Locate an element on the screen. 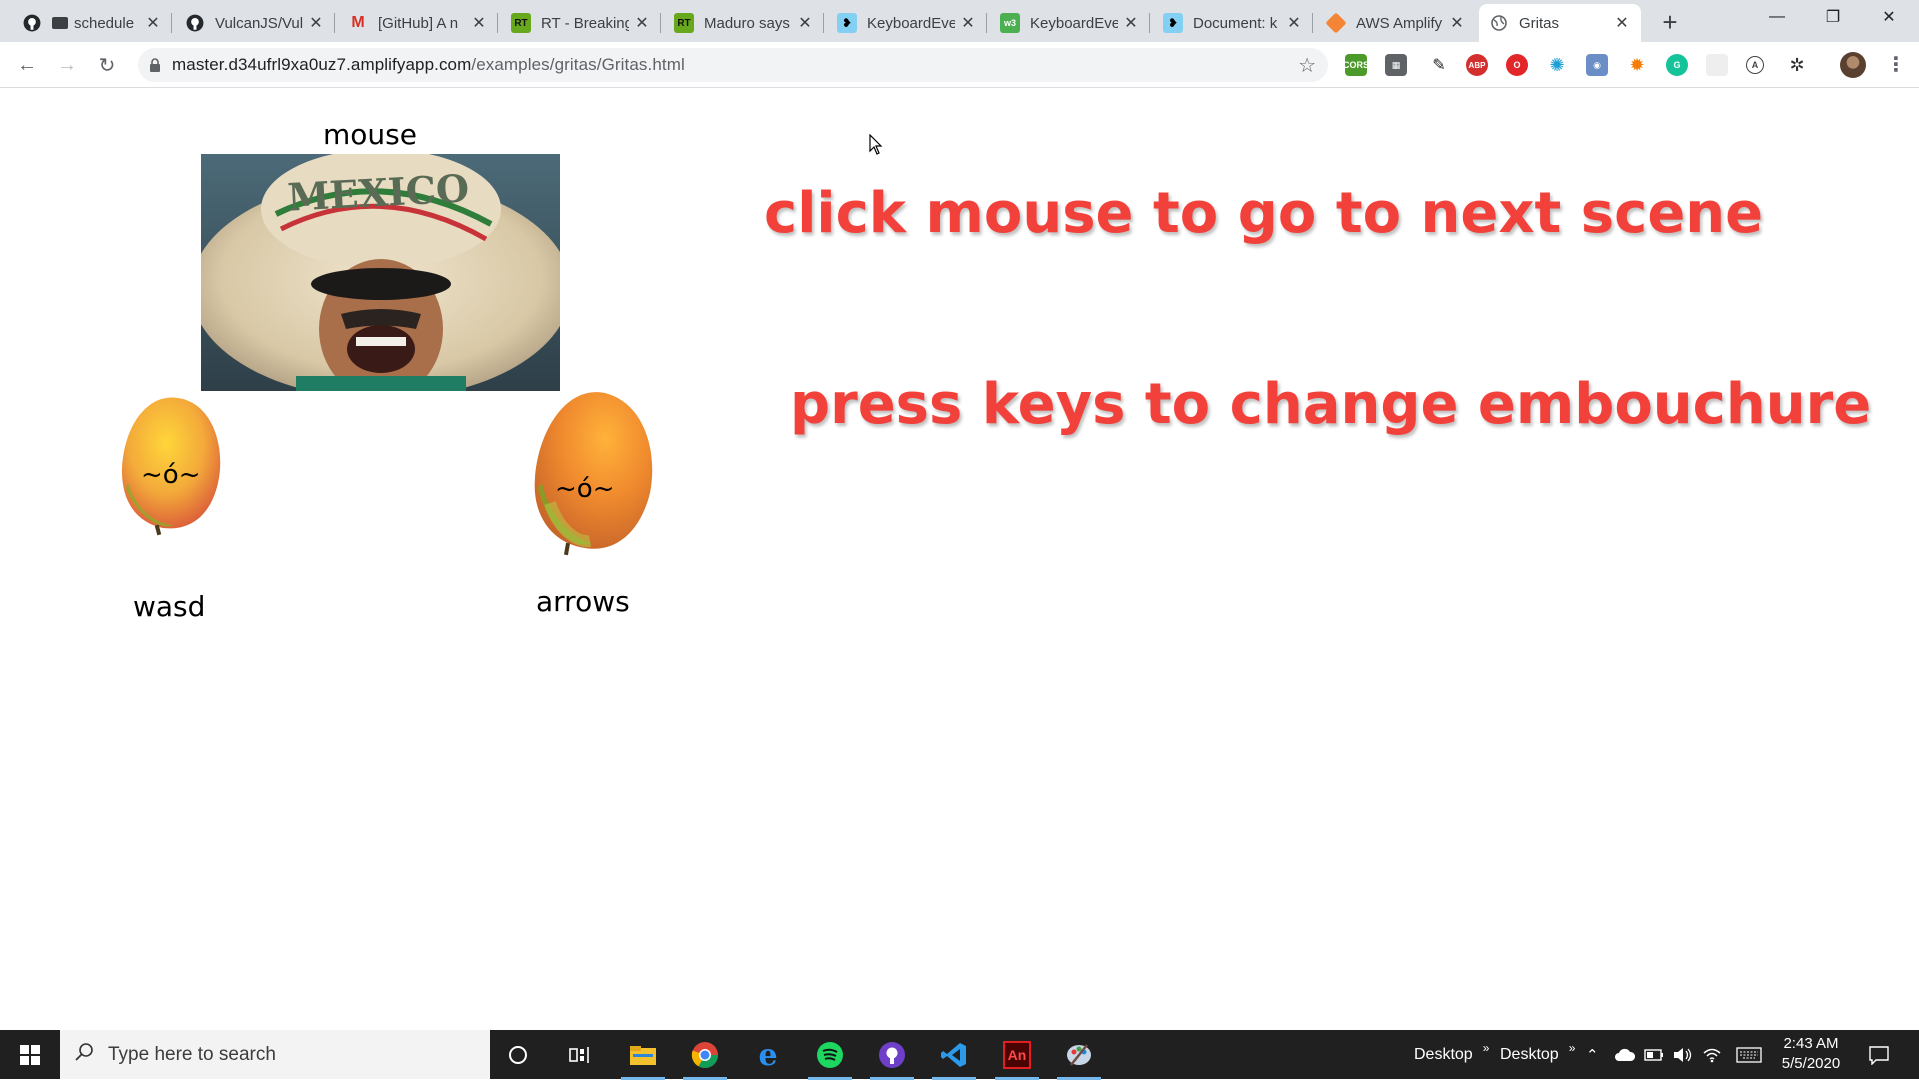  tab-keyboardevent-w3: w3 KeyboardEve ✕ is located at coordinates (1070, 23).